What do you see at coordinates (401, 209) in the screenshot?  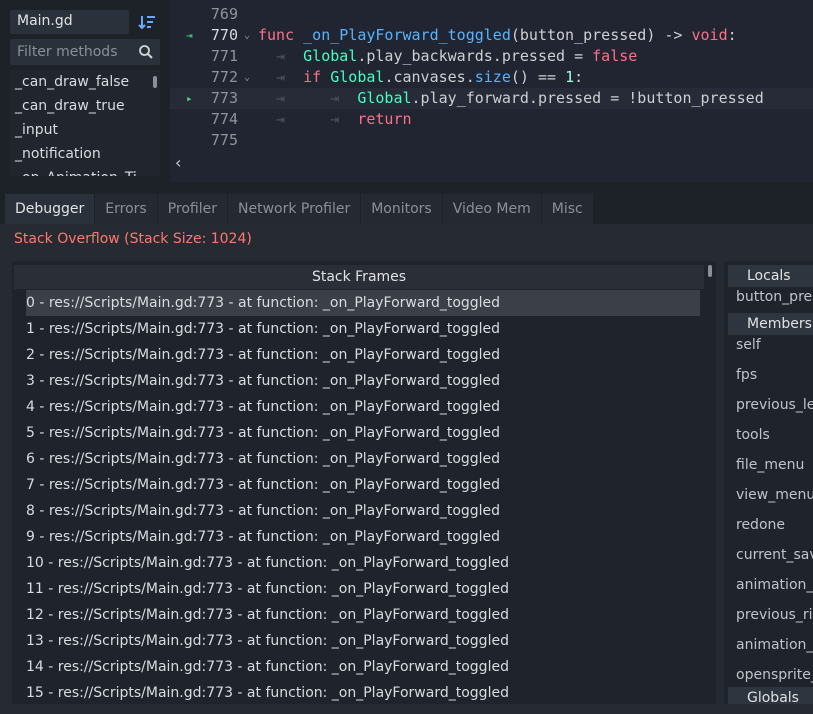 I see `tab-monitors: Monitors` at bounding box center [401, 209].